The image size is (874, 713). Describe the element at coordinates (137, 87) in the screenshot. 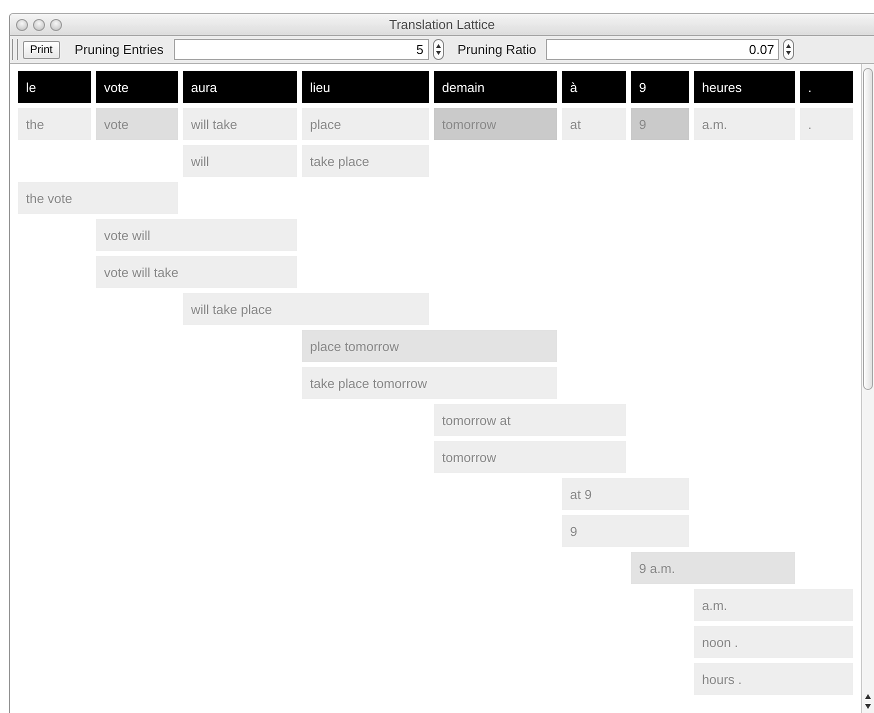

I see `source-word: vote` at that location.